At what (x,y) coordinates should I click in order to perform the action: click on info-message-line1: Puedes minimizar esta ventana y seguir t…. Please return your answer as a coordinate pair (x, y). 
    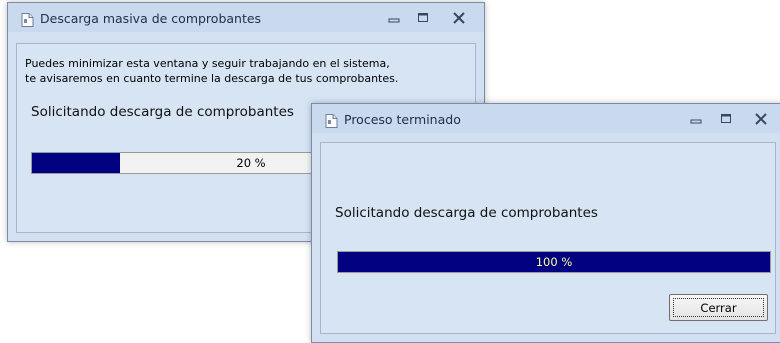
    Looking at the image, I should click on (207, 63).